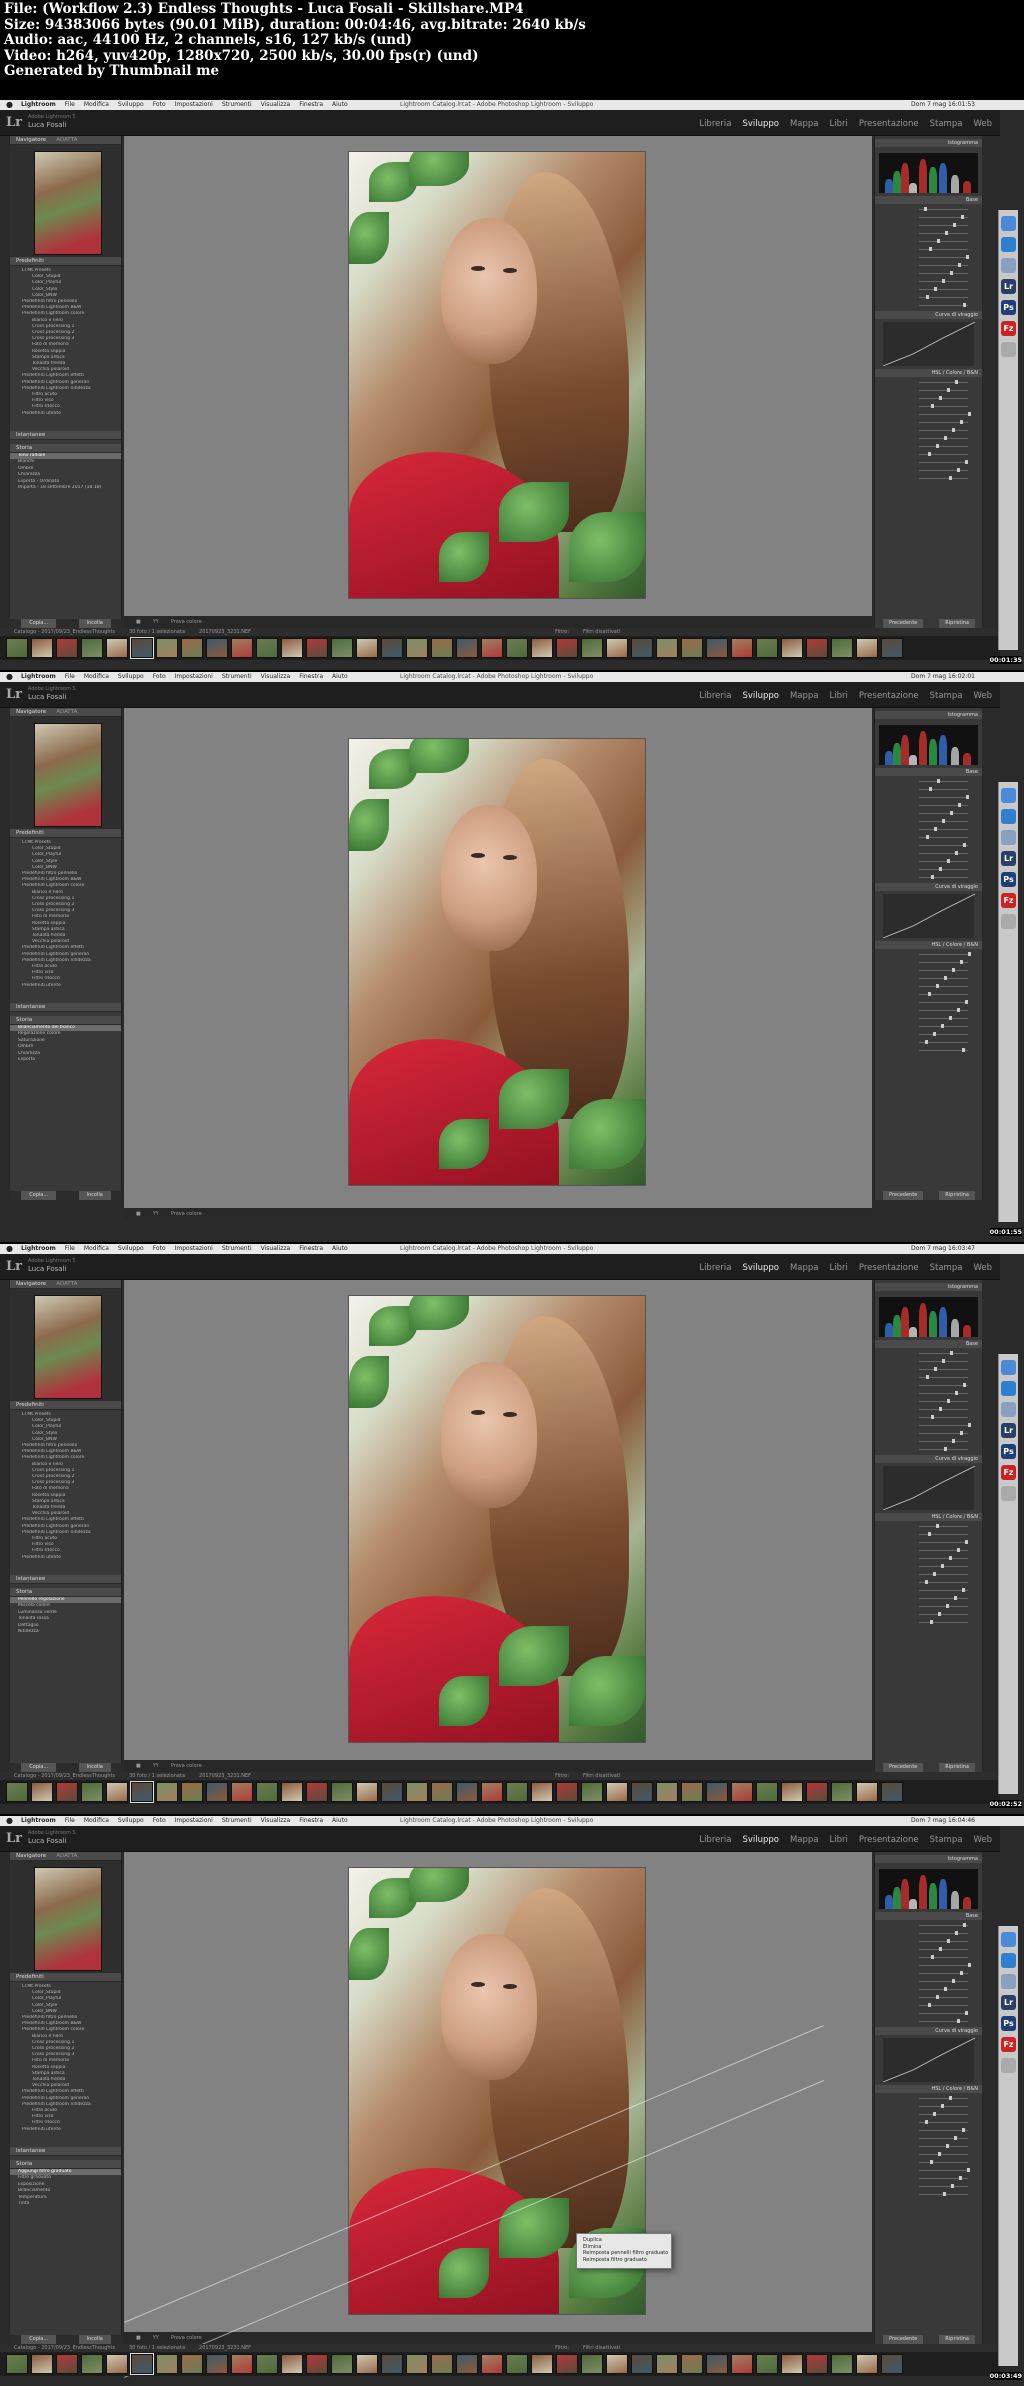  What do you see at coordinates (65, 712) in the screenshot?
I see `navigator-header: Navigatore ADATTA` at bounding box center [65, 712].